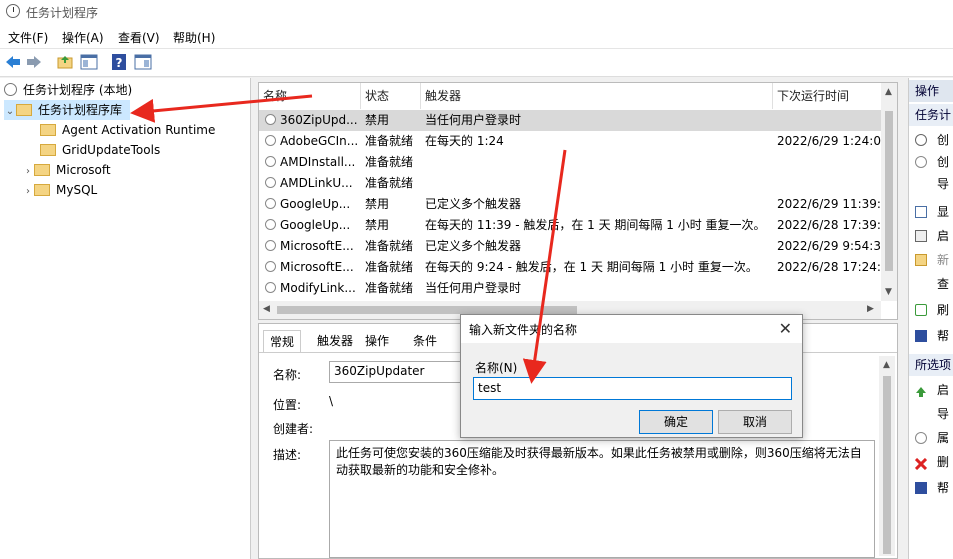  I want to click on column-header-next-run: 下次运行时间, so click(827, 96).